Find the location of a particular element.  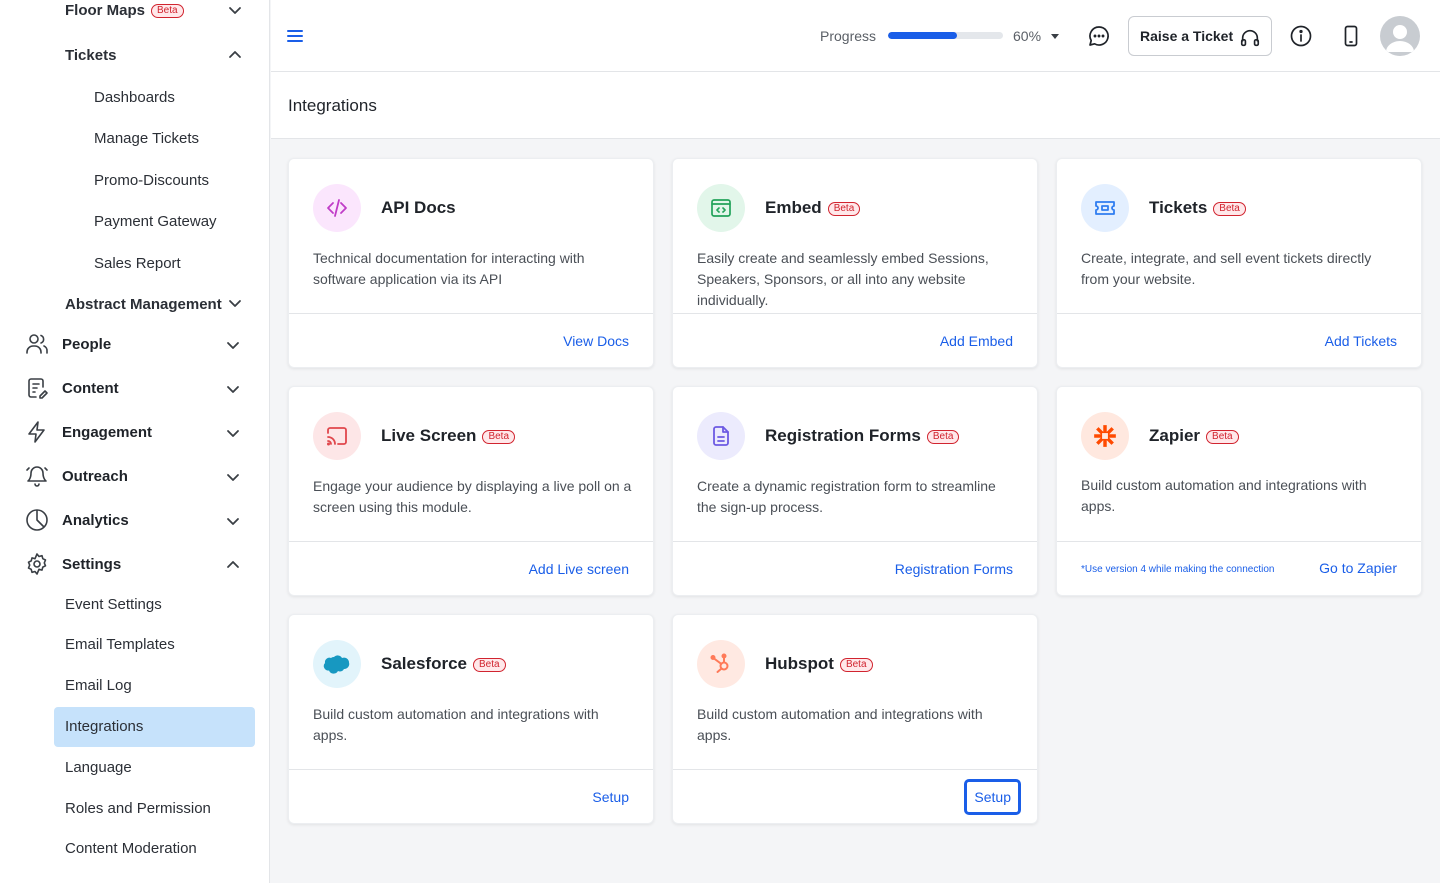

code-icon is located at coordinates (337, 208).